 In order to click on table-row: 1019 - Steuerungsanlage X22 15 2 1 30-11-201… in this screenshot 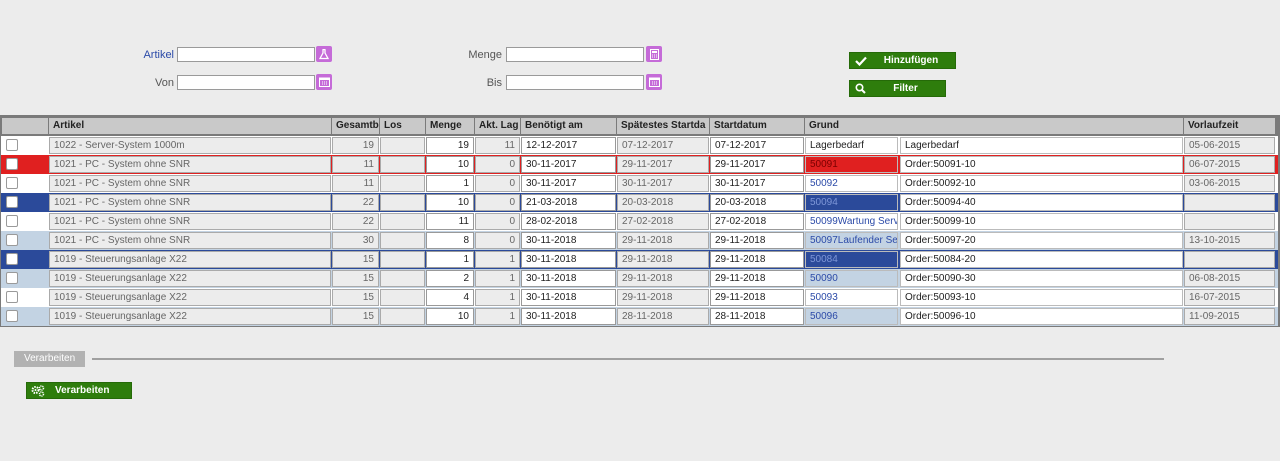, I will do `click(640, 278)`.